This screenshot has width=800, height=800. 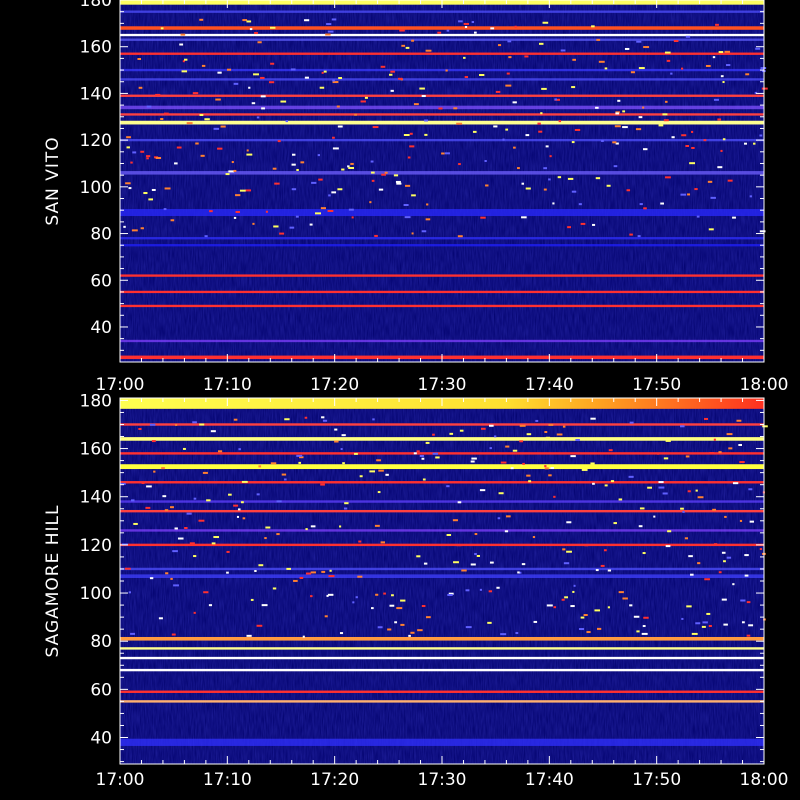 What do you see at coordinates (53, 180) in the screenshot?
I see `y-axis-label: SAN VITO` at bounding box center [53, 180].